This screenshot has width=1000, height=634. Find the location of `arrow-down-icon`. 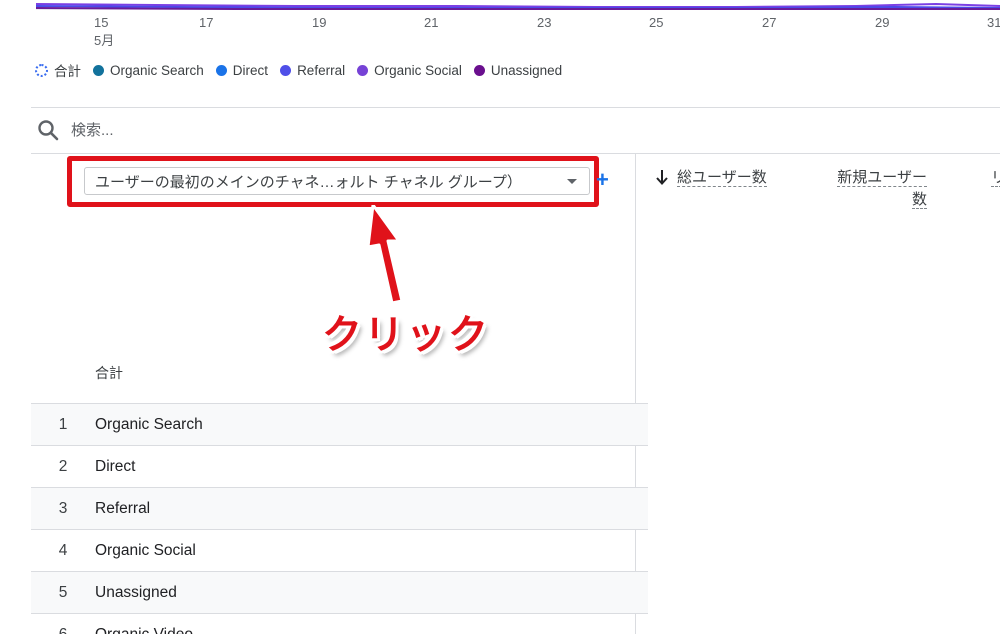

arrow-down-icon is located at coordinates (662, 177).